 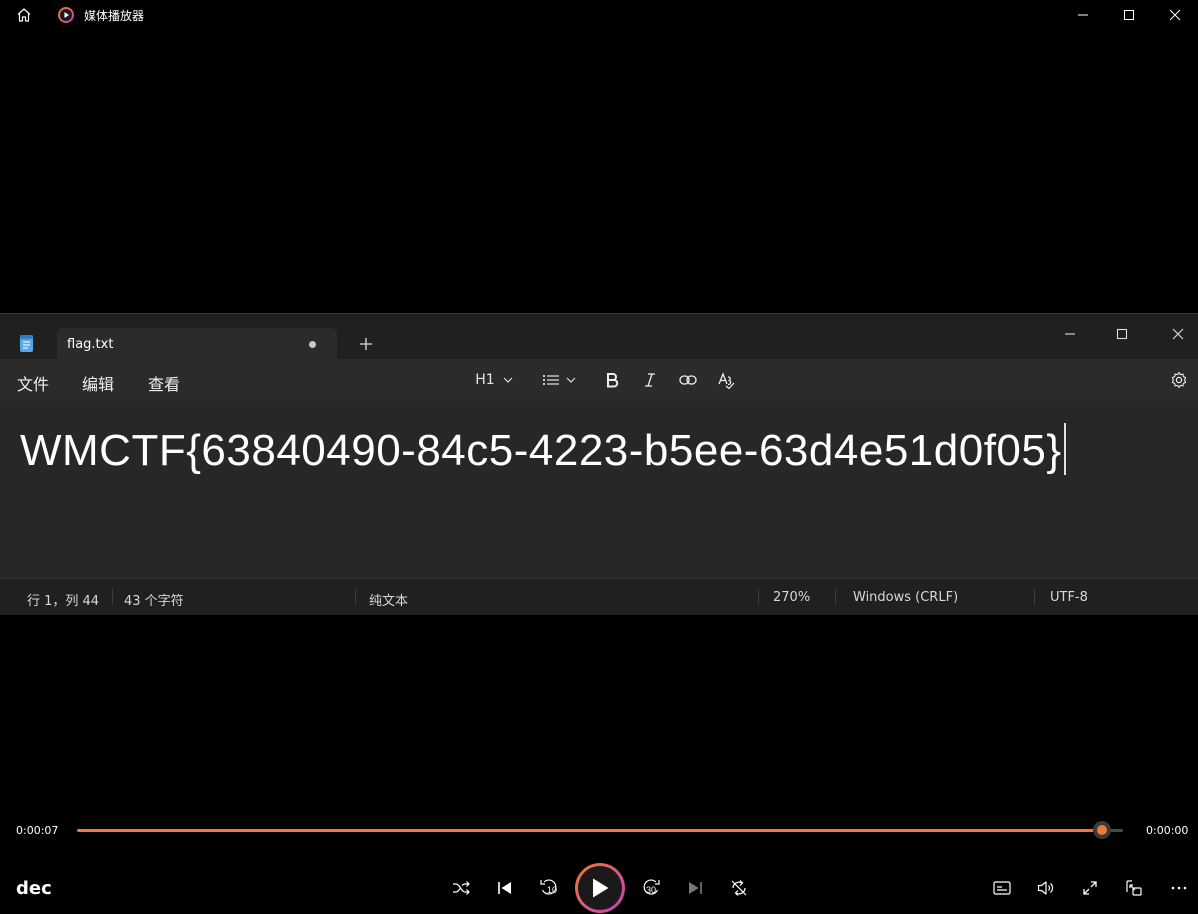 I want to click on next-button, so click(x=695, y=888).